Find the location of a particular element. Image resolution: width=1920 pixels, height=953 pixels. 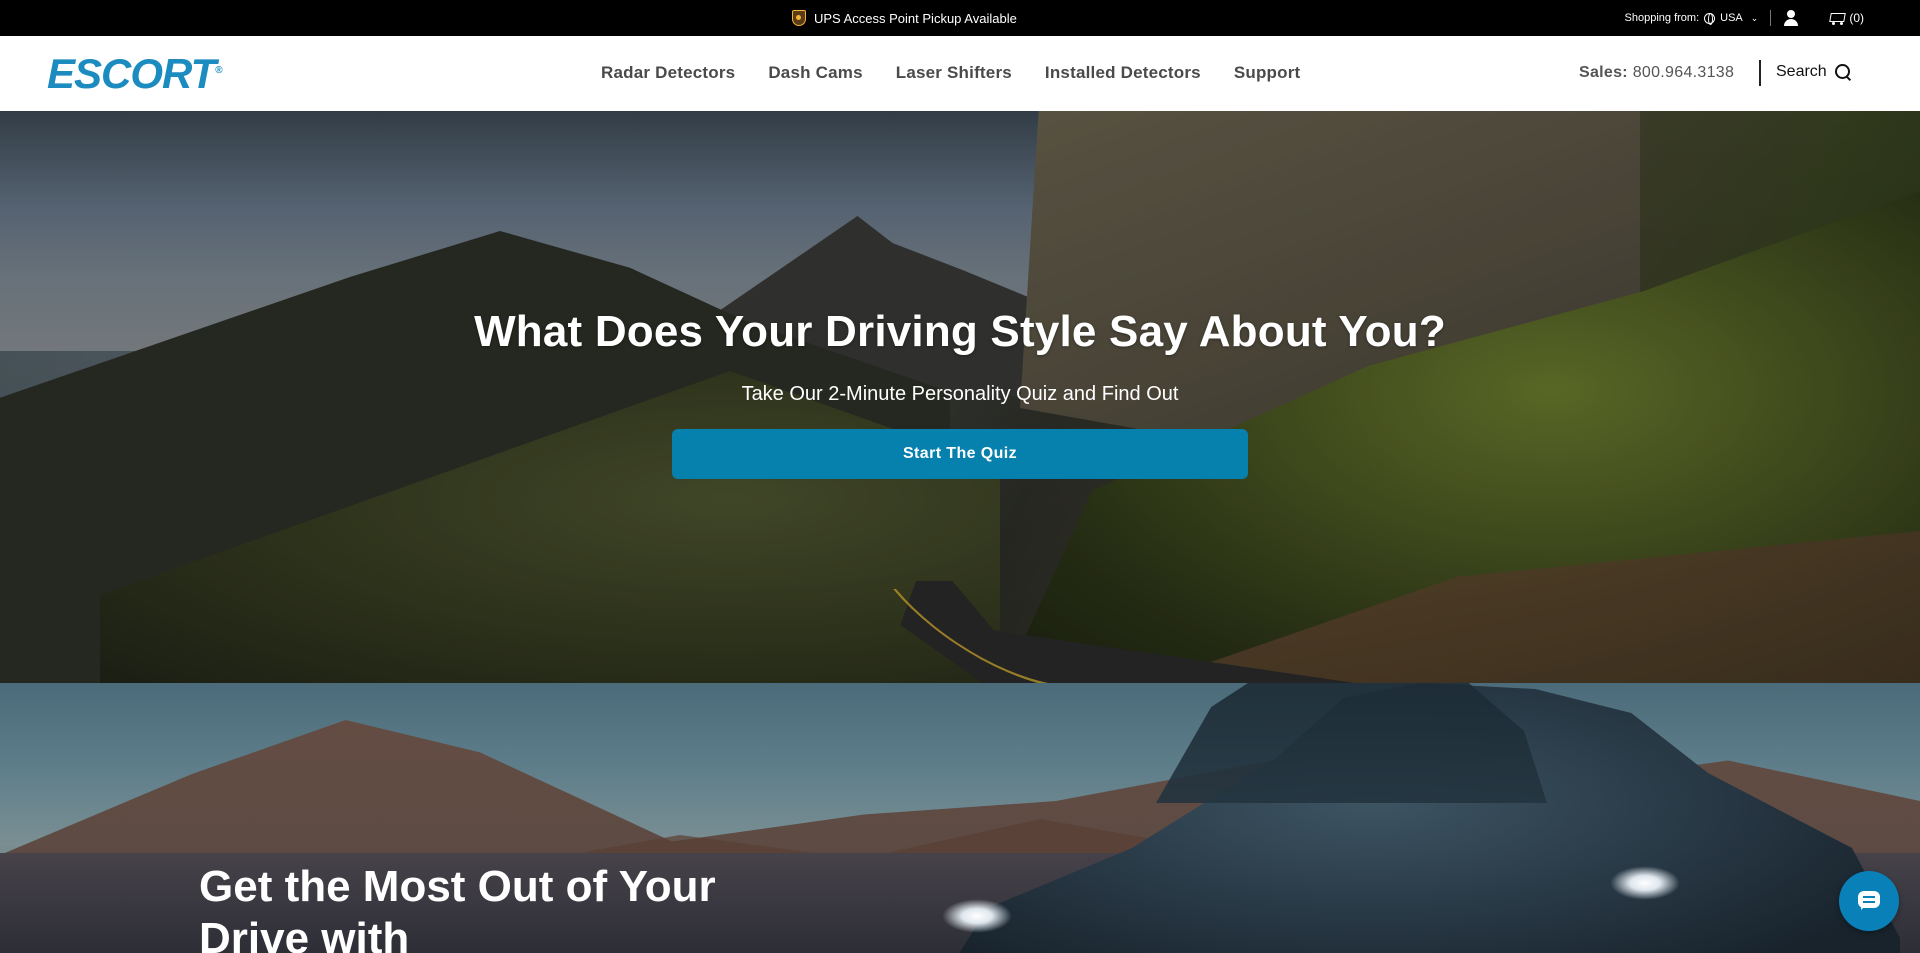

nav-installed-detectors: Installed Detectors is located at coordinates (1123, 73).